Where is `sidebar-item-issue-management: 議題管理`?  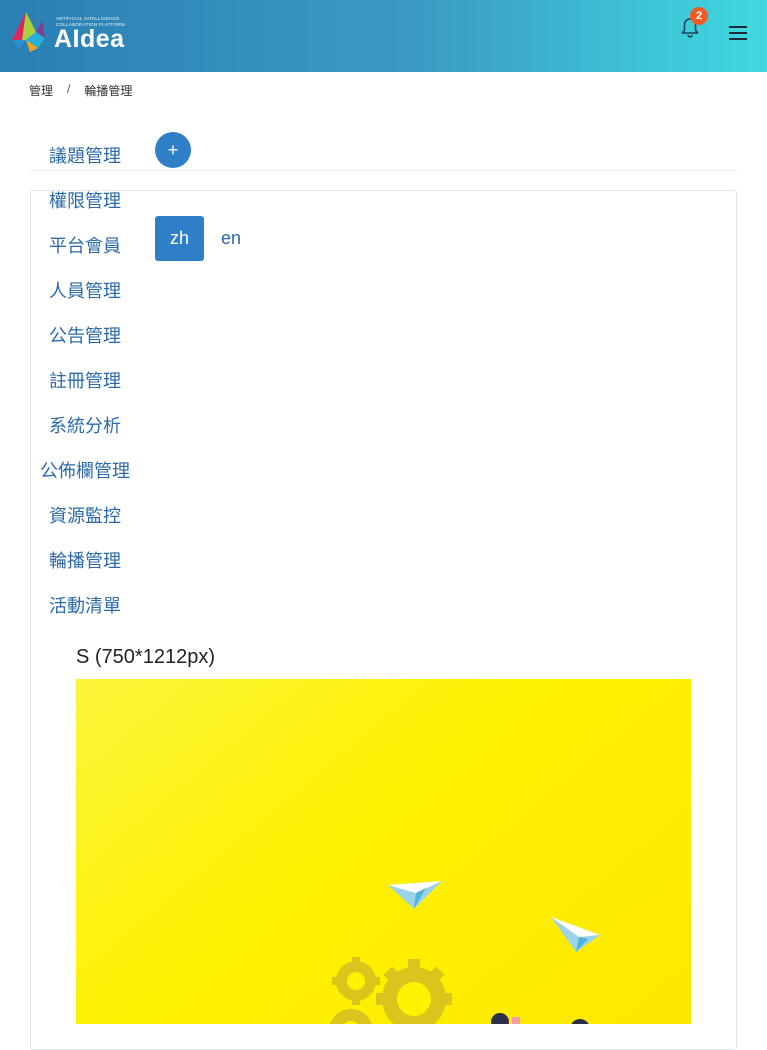 sidebar-item-issue-management: 議題管理 is located at coordinates (85, 155).